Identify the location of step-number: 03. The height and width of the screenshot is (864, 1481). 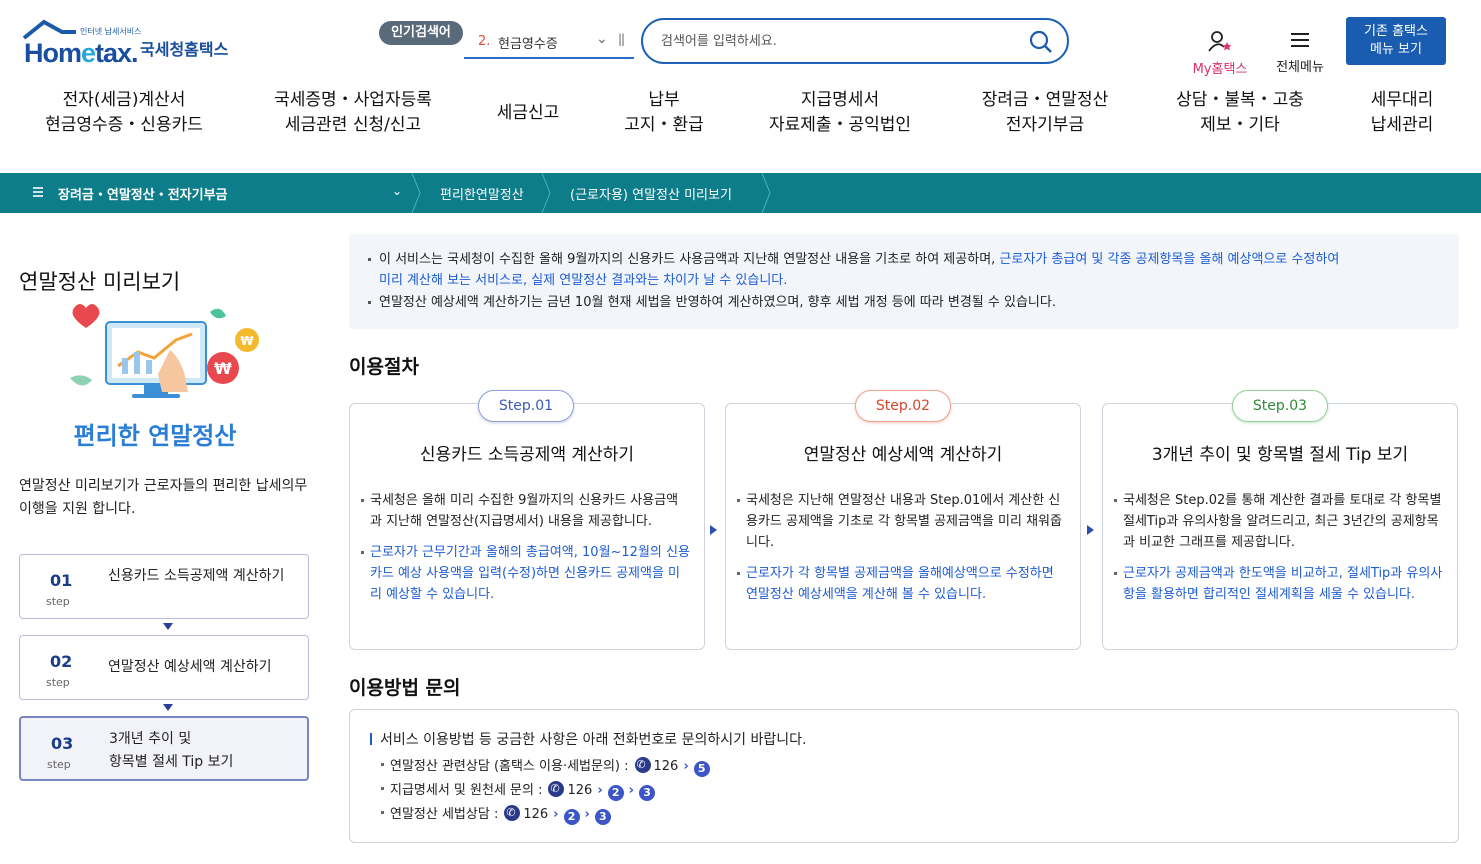
(62, 743).